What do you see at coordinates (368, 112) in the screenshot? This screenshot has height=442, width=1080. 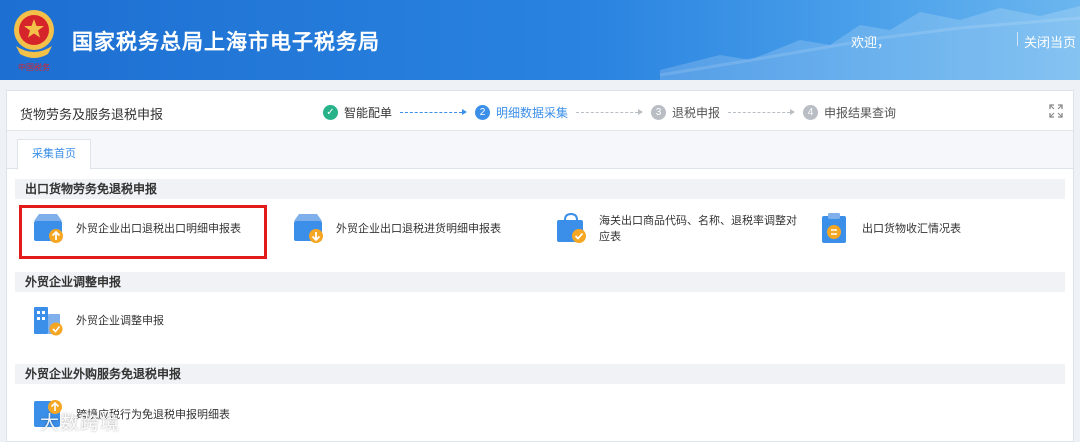 I see `step-label: 智能配单` at bounding box center [368, 112].